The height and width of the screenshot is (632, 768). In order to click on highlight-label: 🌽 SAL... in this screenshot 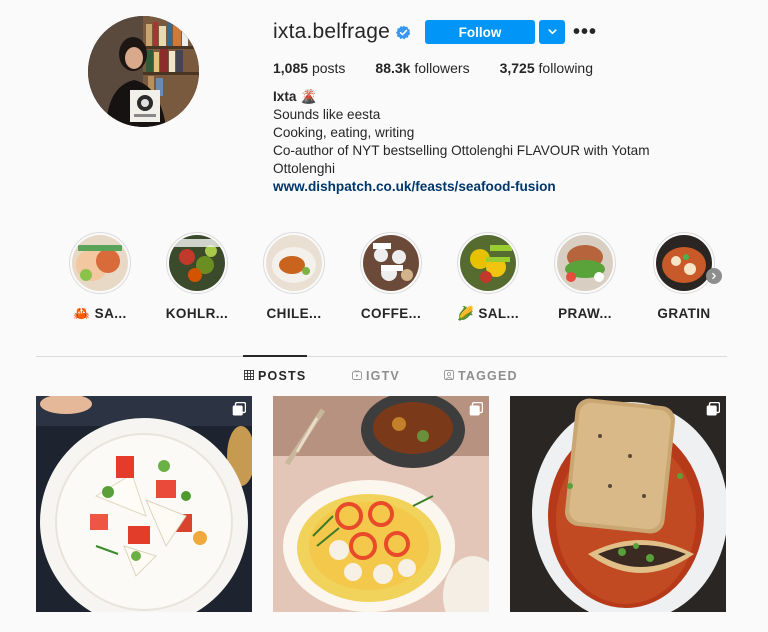, I will do `click(487, 313)`.